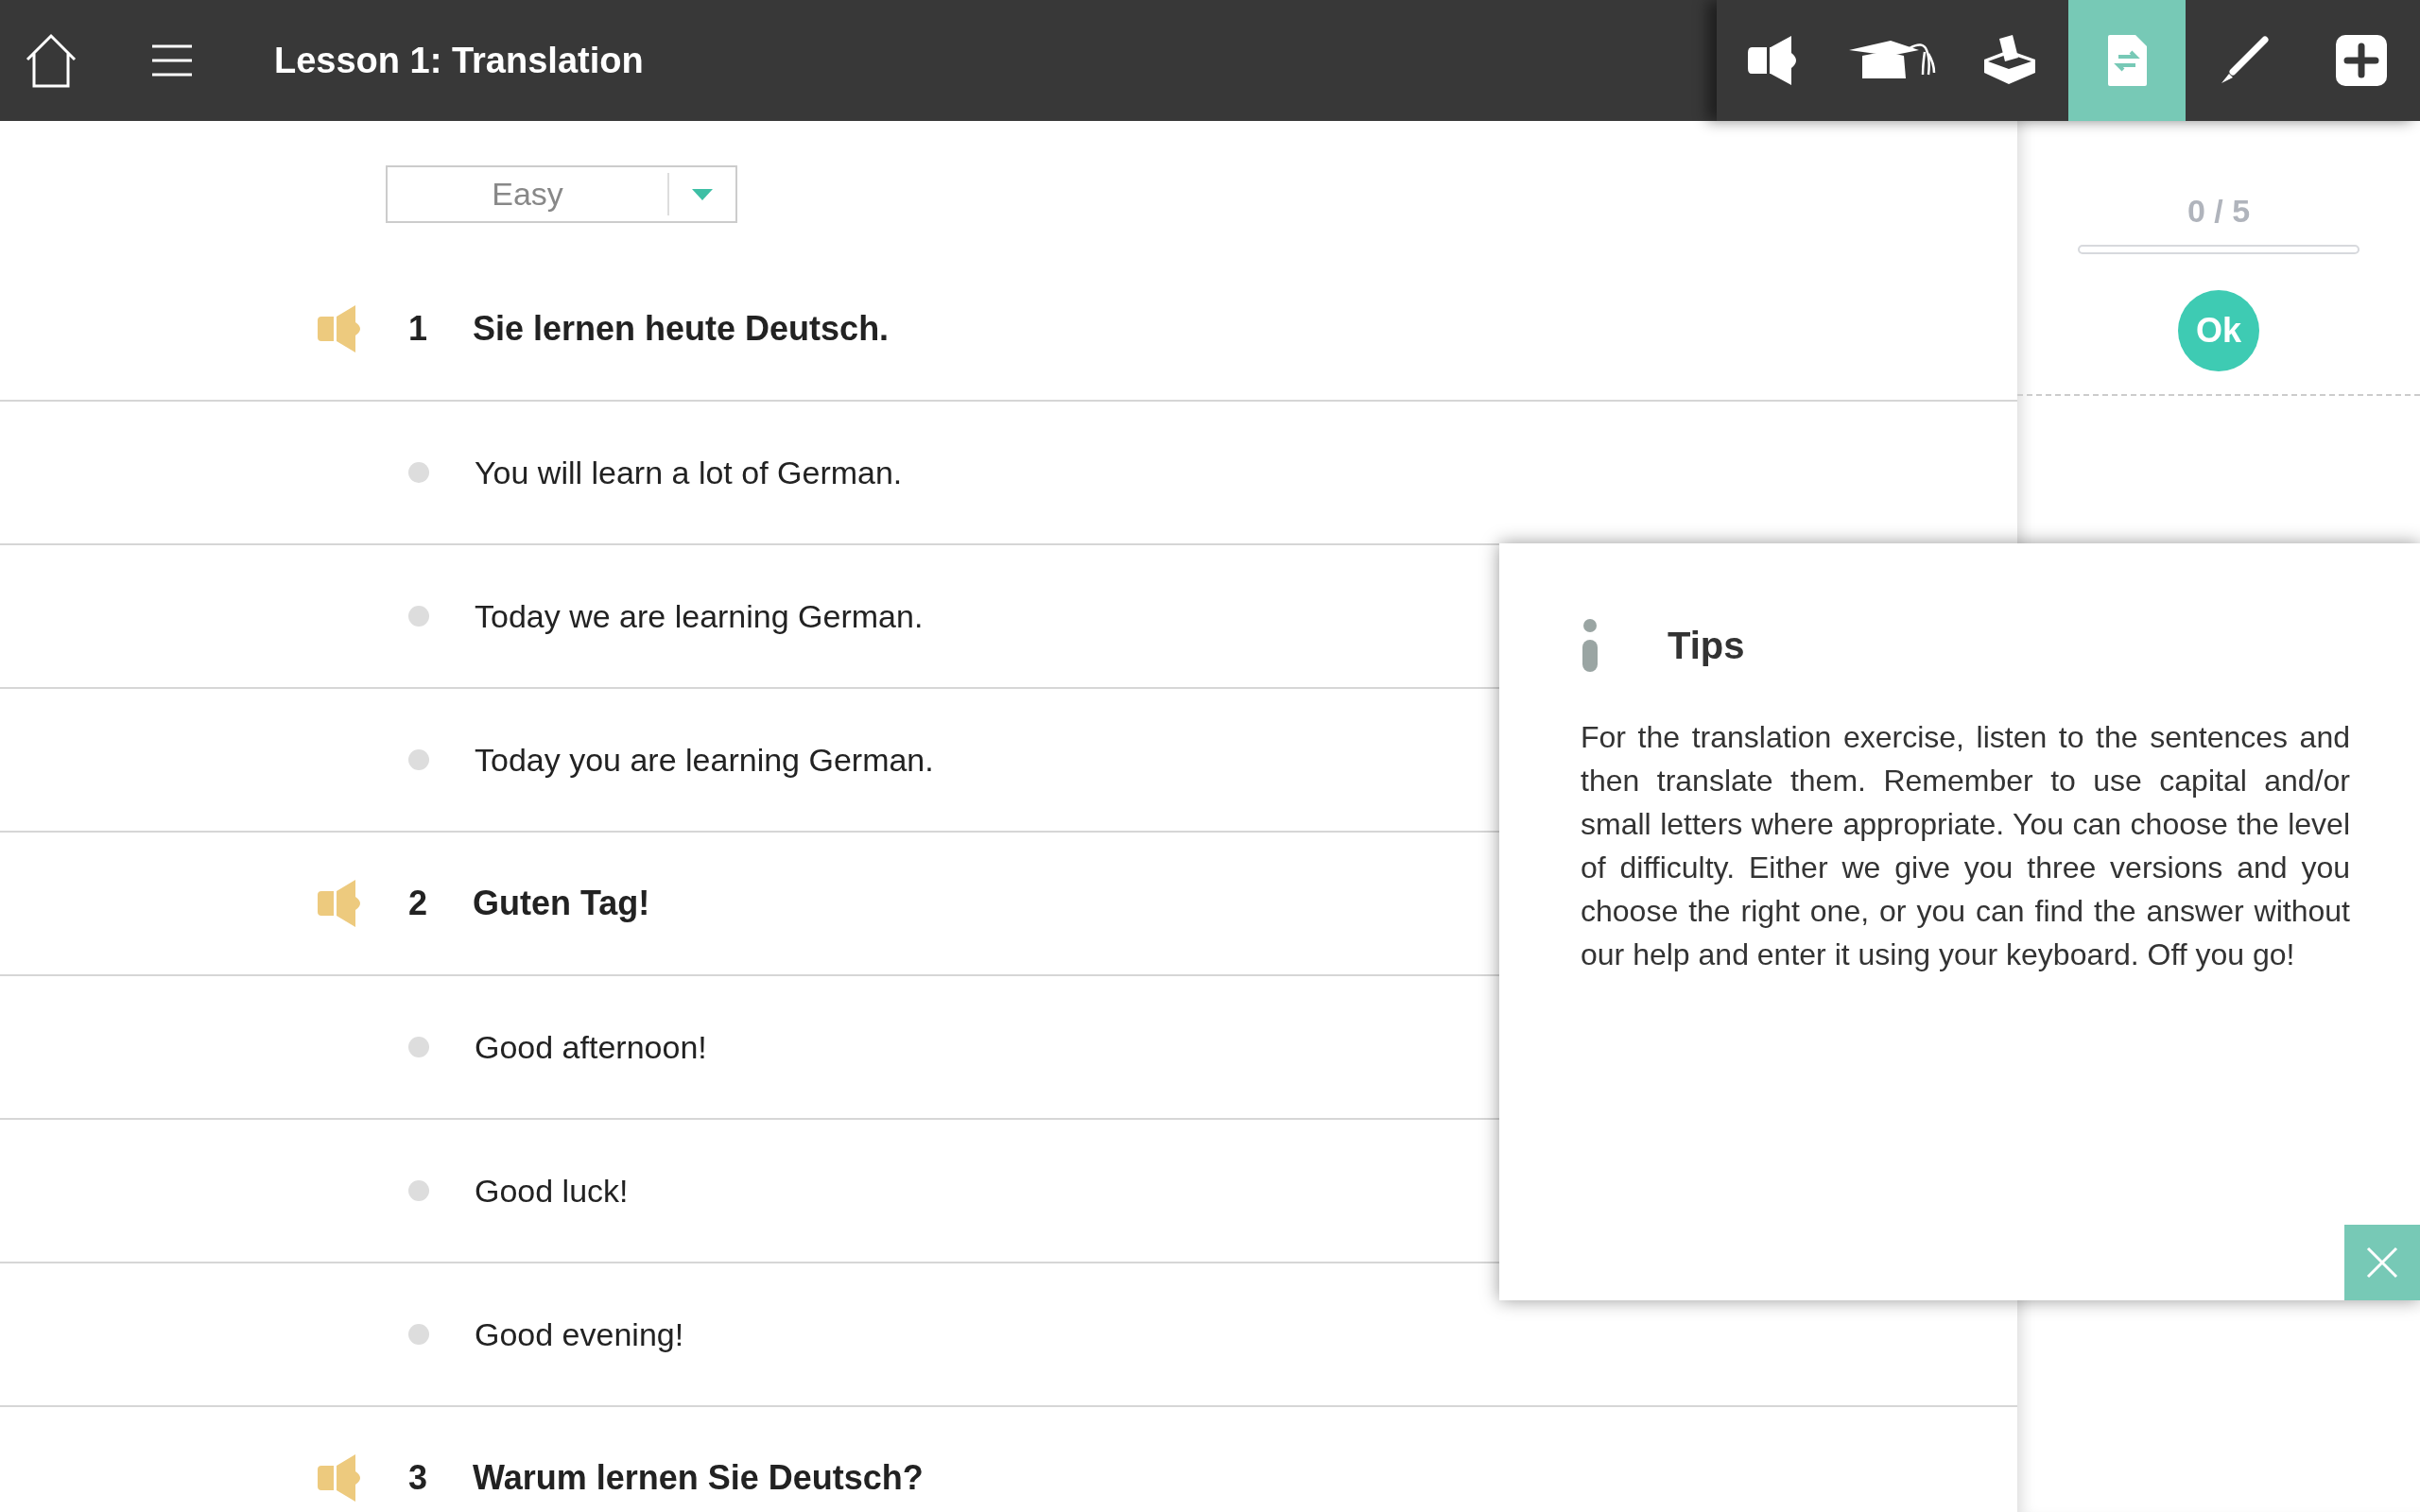  I want to click on pen-icon, so click(2245, 60).